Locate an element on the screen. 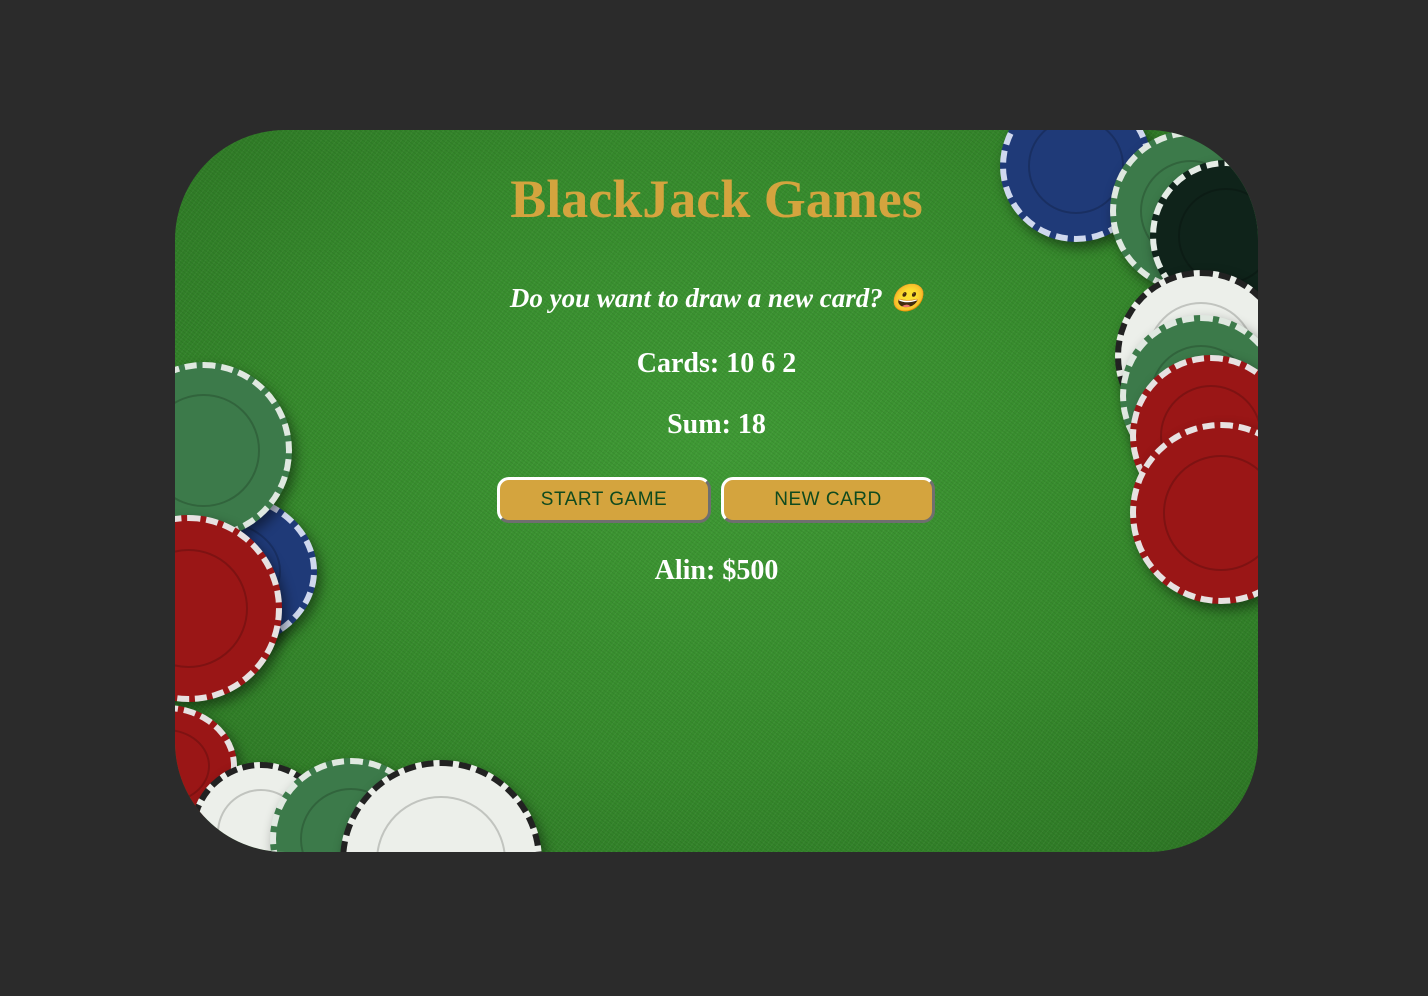  sum-text: Sum: 18 is located at coordinates (716, 424).